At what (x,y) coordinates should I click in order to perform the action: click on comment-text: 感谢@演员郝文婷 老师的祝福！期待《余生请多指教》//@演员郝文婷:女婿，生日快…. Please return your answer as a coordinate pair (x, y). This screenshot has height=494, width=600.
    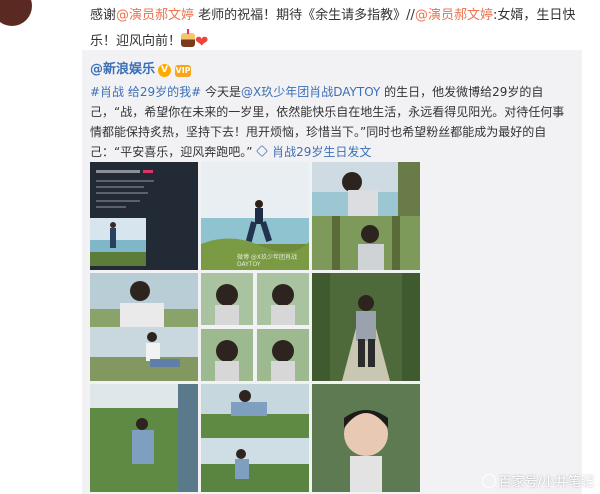
    Looking at the image, I should click on (340, 29).